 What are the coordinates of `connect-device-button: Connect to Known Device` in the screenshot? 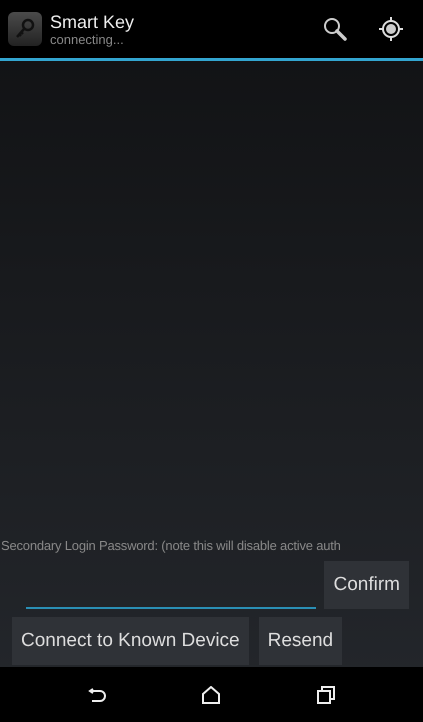 It's located at (130, 641).